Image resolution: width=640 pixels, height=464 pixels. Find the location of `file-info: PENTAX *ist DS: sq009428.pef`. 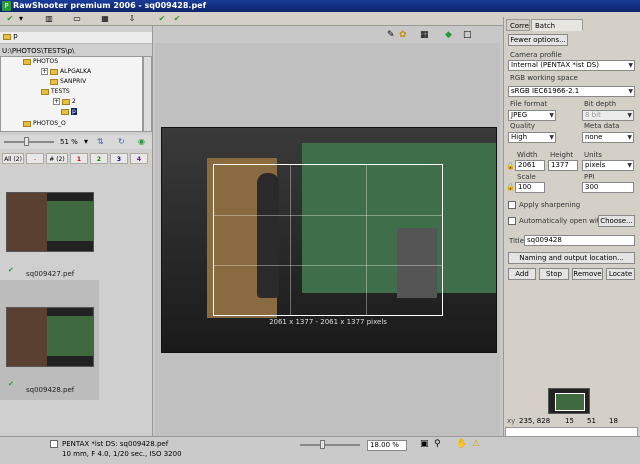

file-info: PENTAX *ist DS: sq009428.pef is located at coordinates (115, 444).